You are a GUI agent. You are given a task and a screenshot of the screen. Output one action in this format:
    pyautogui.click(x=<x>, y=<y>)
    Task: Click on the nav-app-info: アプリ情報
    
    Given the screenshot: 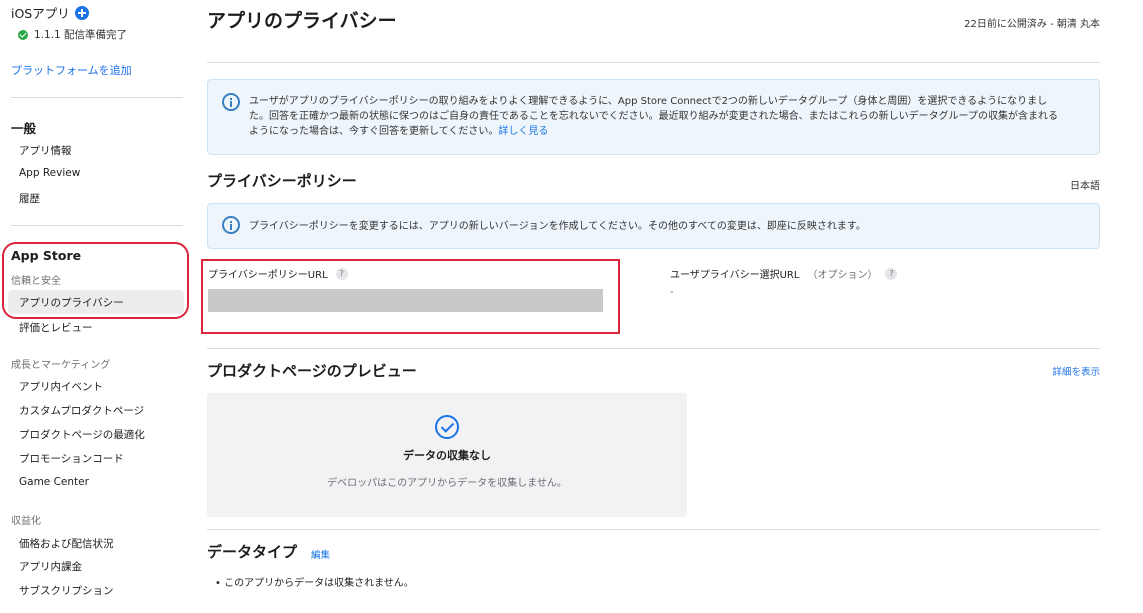 What is the action you would take?
    pyautogui.click(x=45, y=150)
    